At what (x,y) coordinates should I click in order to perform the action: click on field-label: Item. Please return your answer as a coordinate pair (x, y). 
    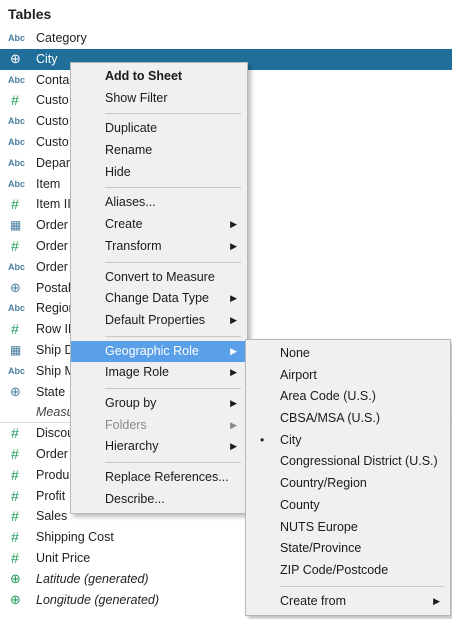
    Looking at the image, I should click on (48, 183).